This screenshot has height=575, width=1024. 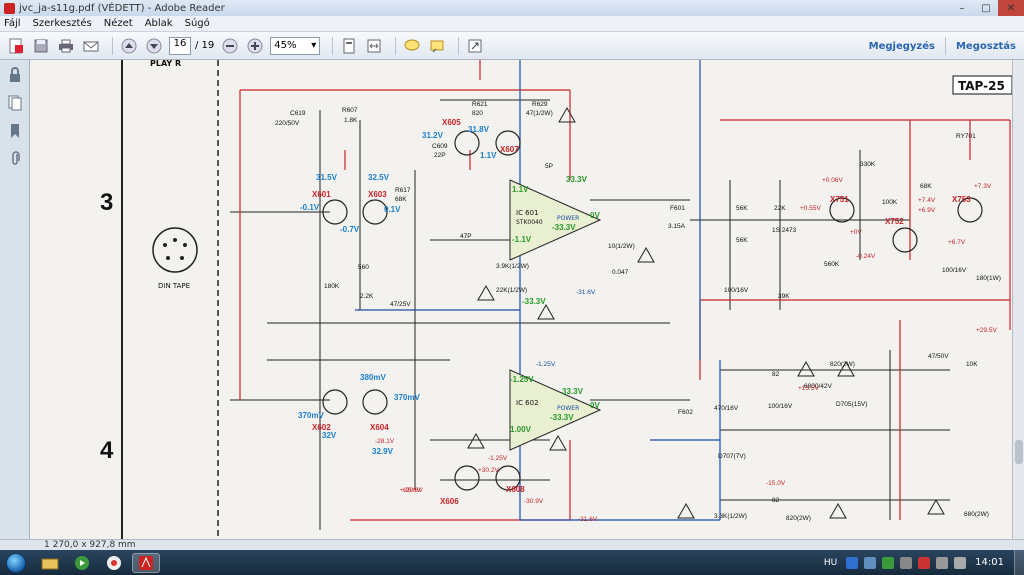 What do you see at coordinates (197, 23) in the screenshot?
I see `menu-help: Súgó` at bounding box center [197, 23].